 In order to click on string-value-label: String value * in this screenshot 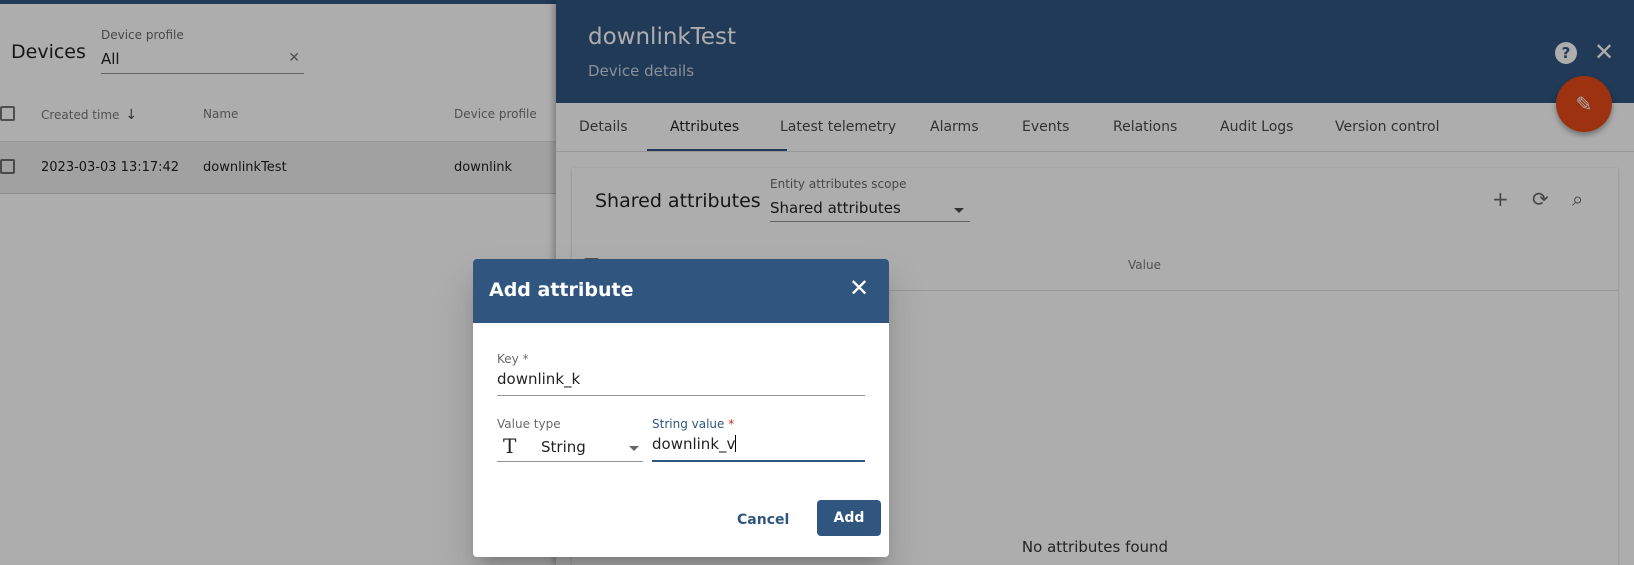, I will do `click(693, 424)`.